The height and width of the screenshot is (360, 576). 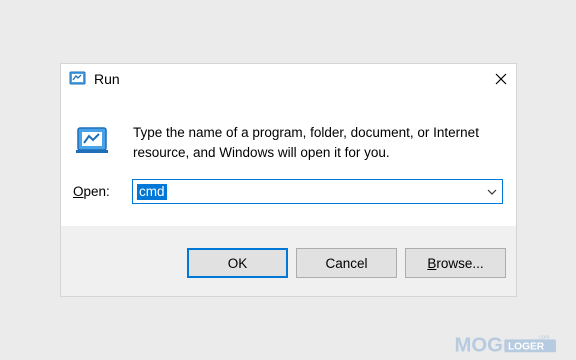 I want to click on mogloger-watermark: MOG LOGER .com, so click(x=505, y=345).